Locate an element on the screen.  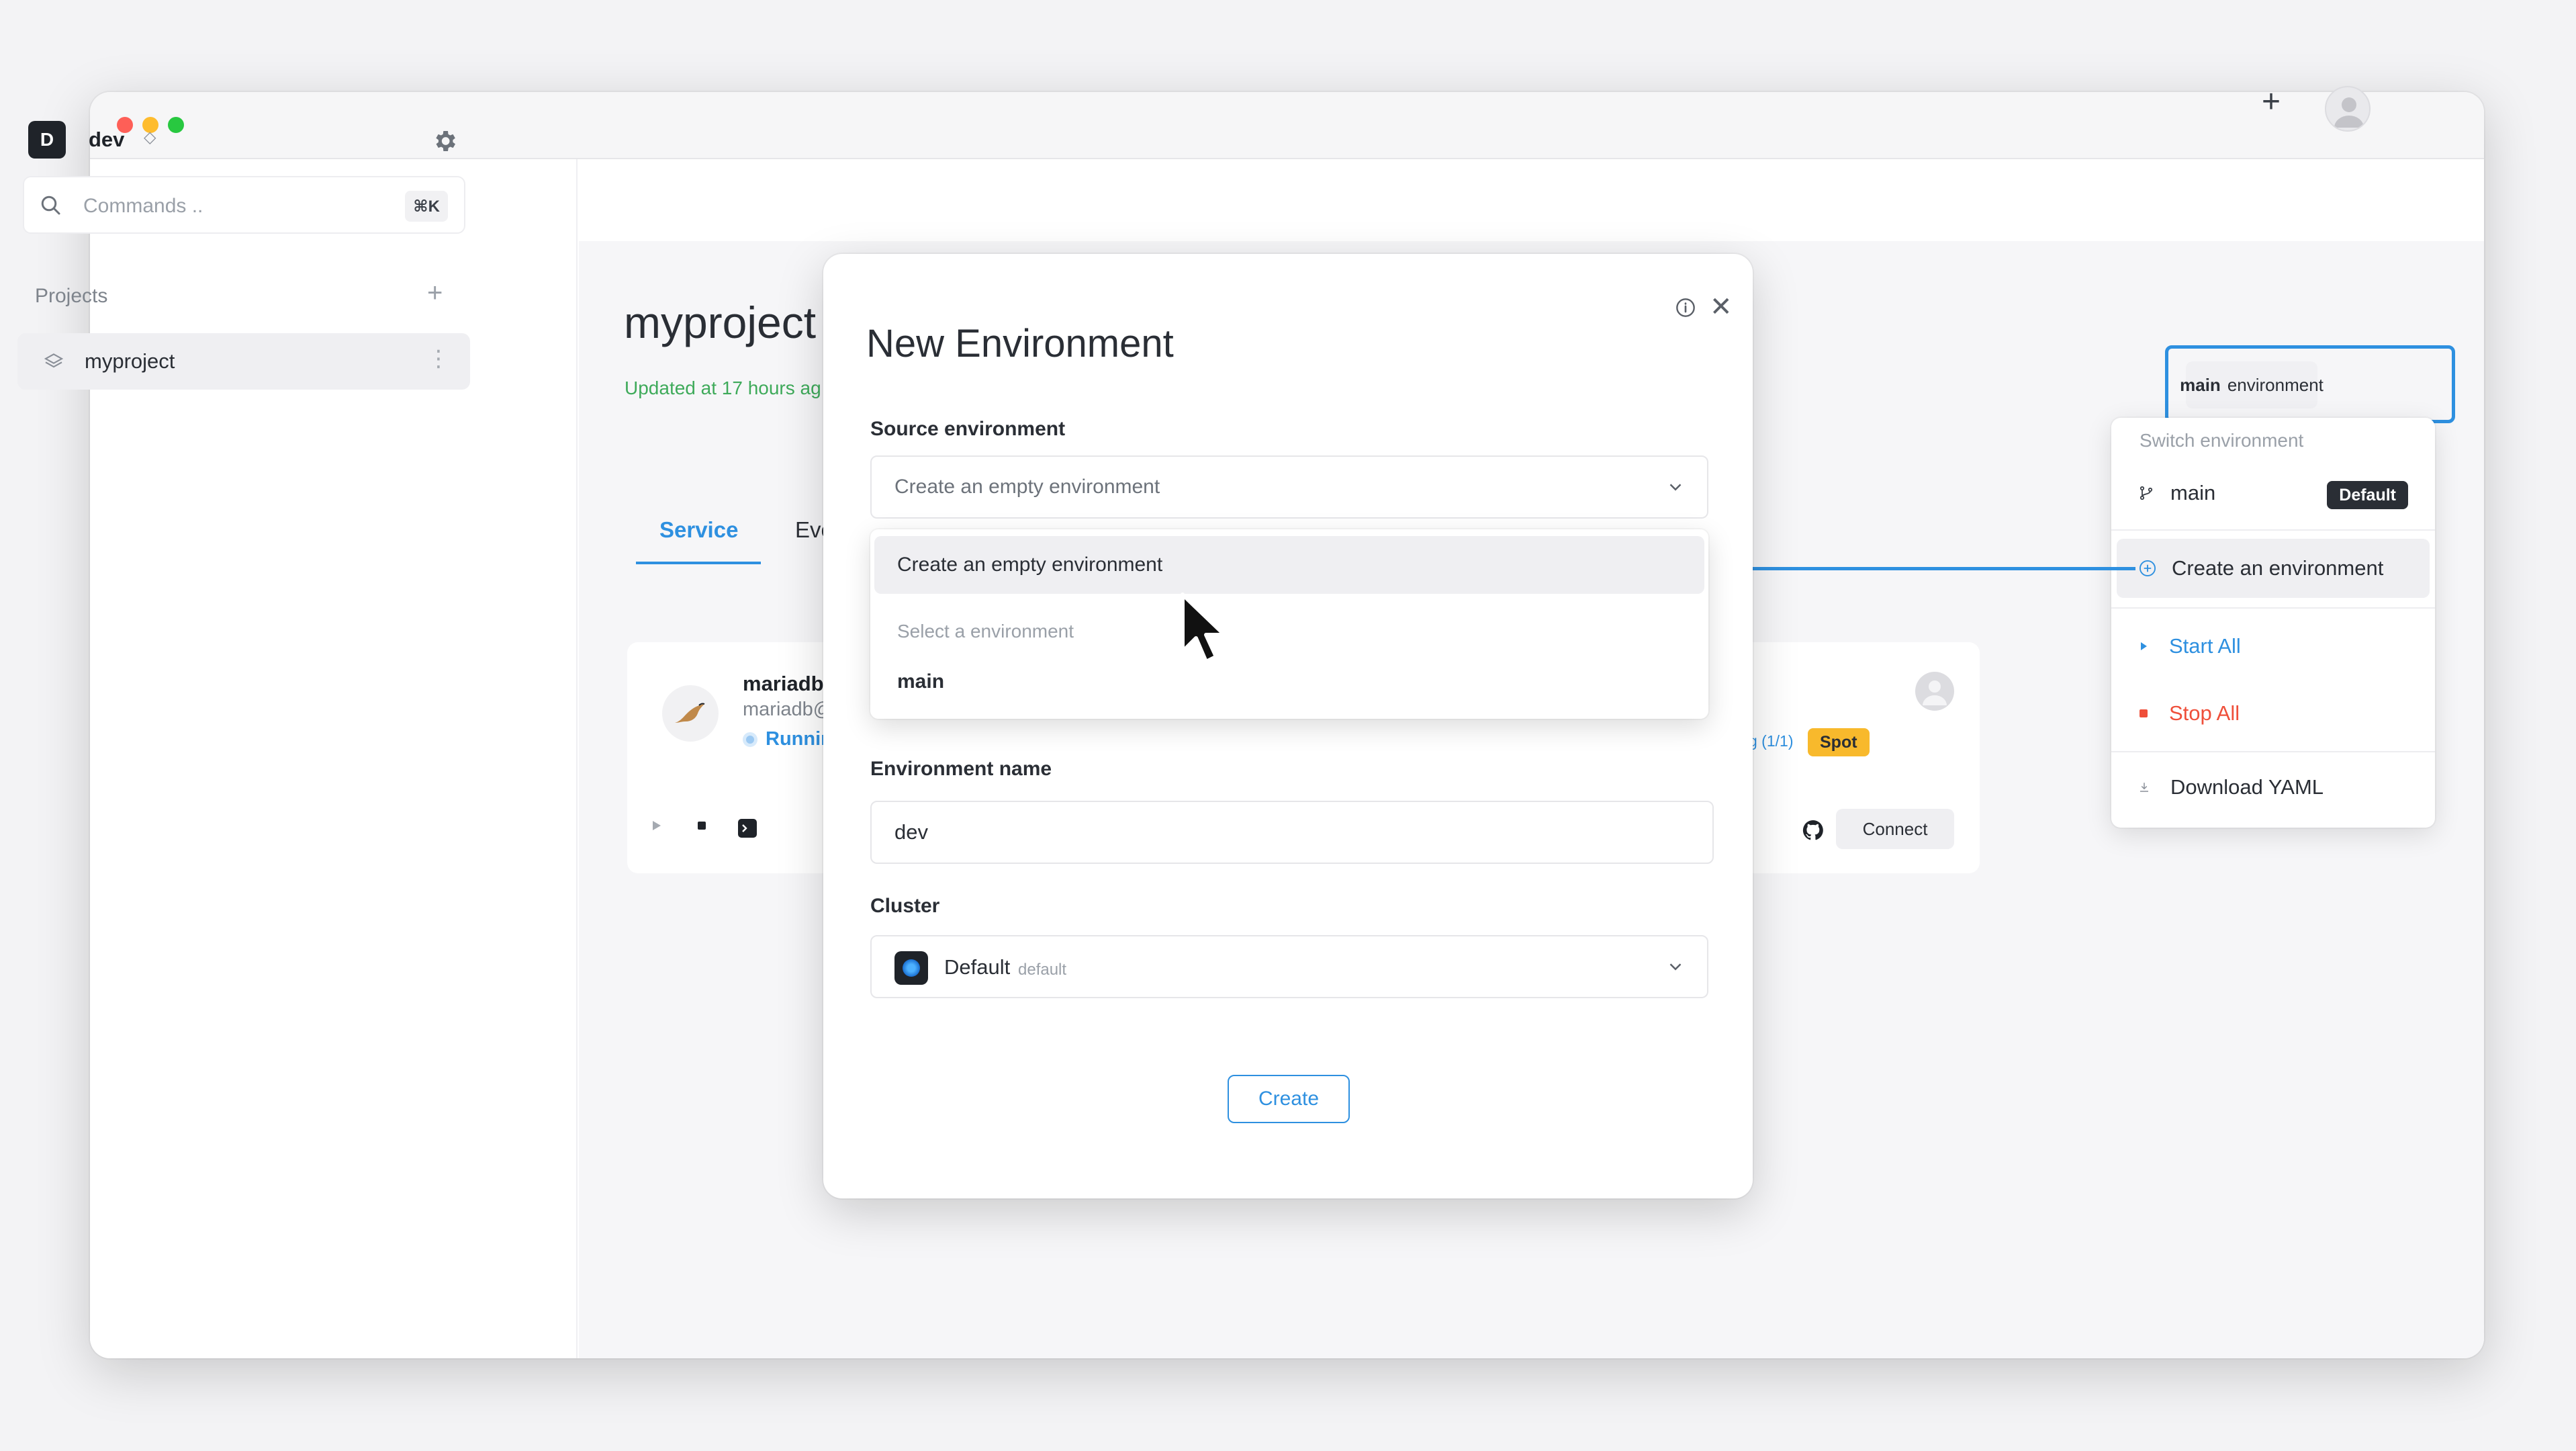
connect-button: Connect is located at coordinates (1895, 829).